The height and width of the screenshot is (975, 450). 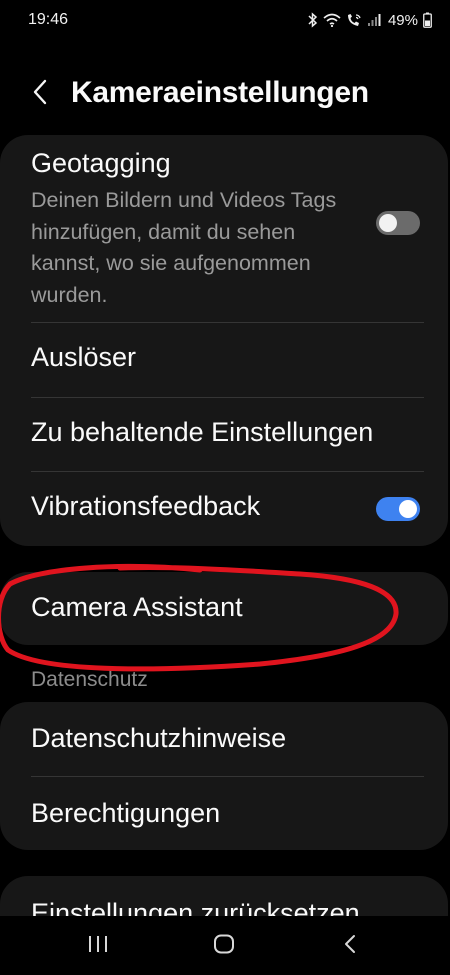 What do you see at coordinates (224, 360) in the screenshot?
I see `shutter-row: Auslöser` at bounding box center [224, 360].